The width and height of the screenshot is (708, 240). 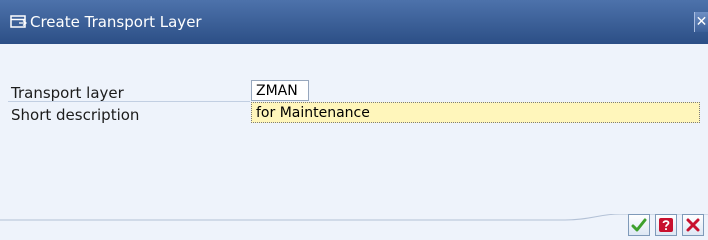 What do you see at coordinates (475, 112) in the screenshot?
I see `short-description-input` at bounding box center [475, 112].